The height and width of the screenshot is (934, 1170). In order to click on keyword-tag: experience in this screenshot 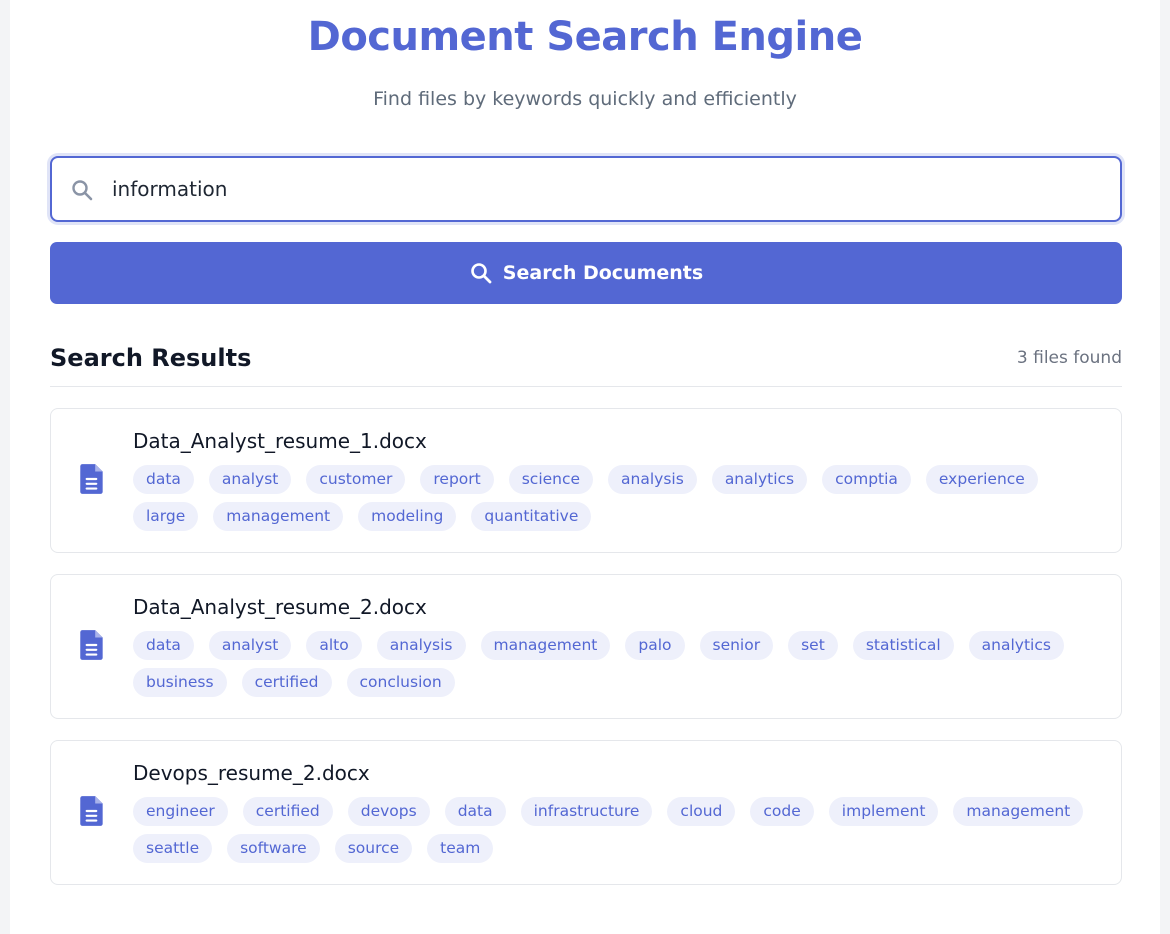, I will do `click(981, 479)`.